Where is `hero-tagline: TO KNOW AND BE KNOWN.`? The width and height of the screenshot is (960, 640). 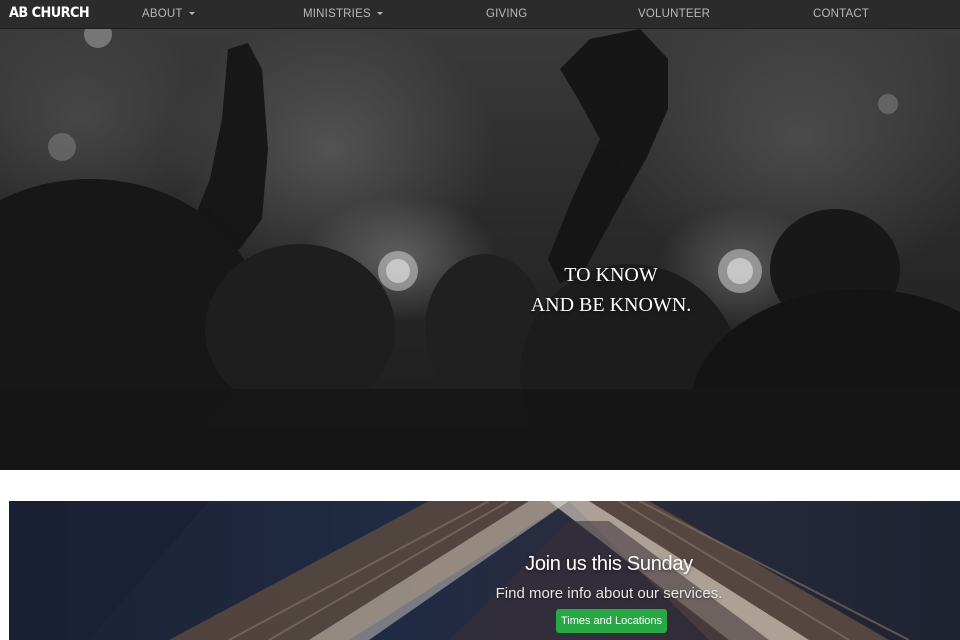 hero-tagline: TO KNOW AND BE KNOWN. is located at coordinates (480, 290).